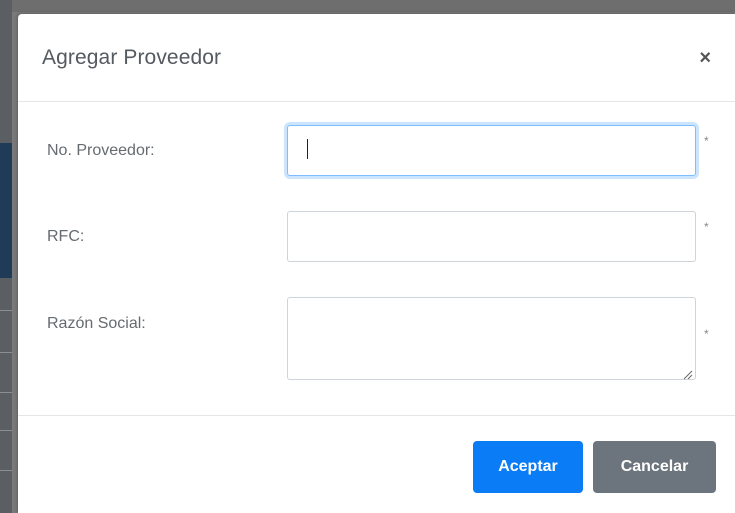 The height and width of the screenshot is (513, 735). What do you see at coordinates (491, 150) in the screenshot?
I see `supplier-number-input` at bounding box center [491, 150].